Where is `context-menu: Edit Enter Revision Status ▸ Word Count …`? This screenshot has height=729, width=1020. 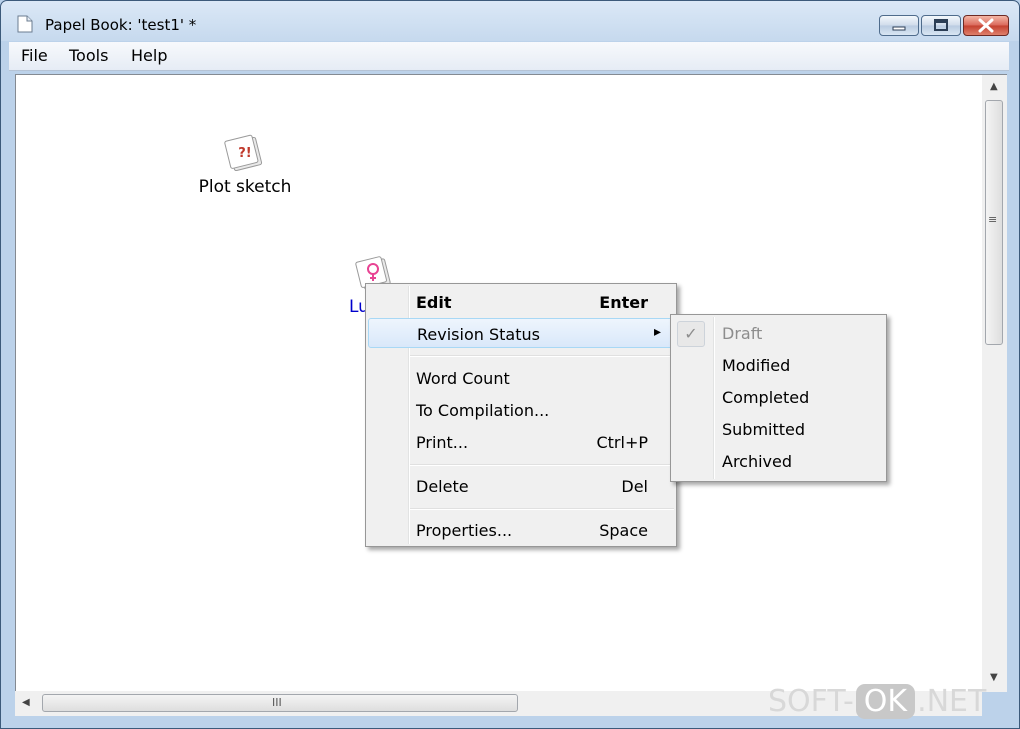
context-menu: Edit Enter Revision Status ▸ Word Count … is located at coordinates (521, 415).